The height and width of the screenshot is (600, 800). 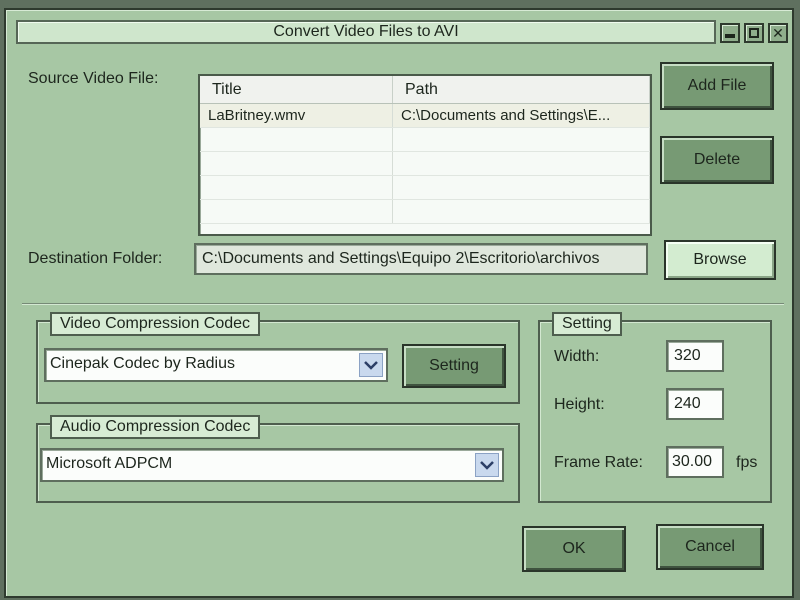 I want to click on audio-codec-group-title: Audio Compression Codec, so click(x=155, y=427).